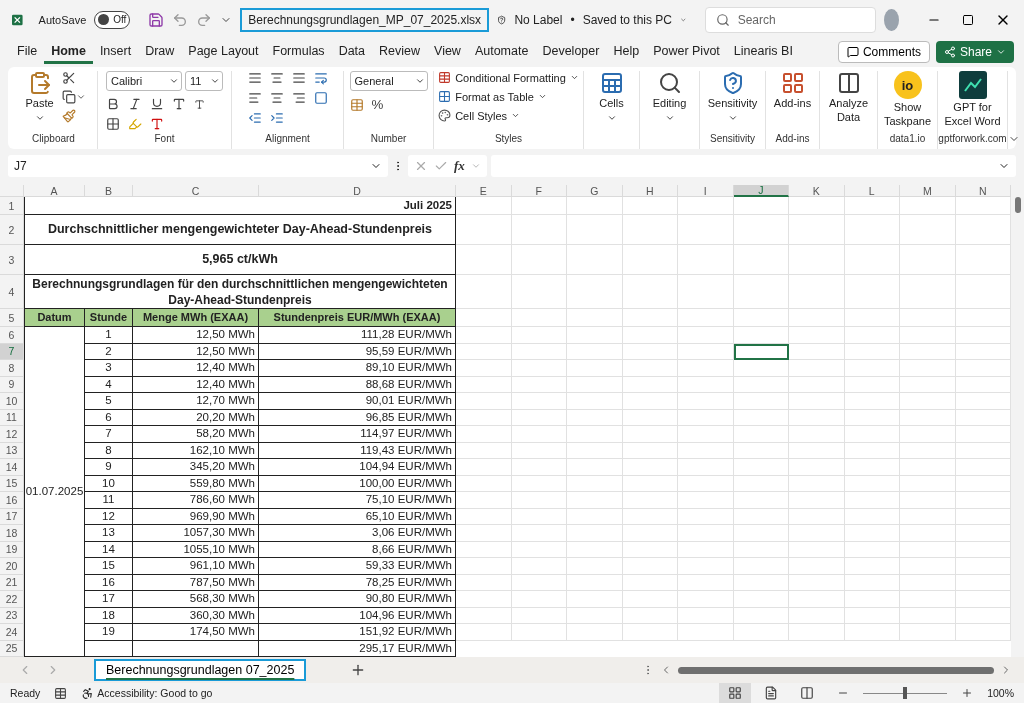  I want to click on column-header: K, so click(817, 191).